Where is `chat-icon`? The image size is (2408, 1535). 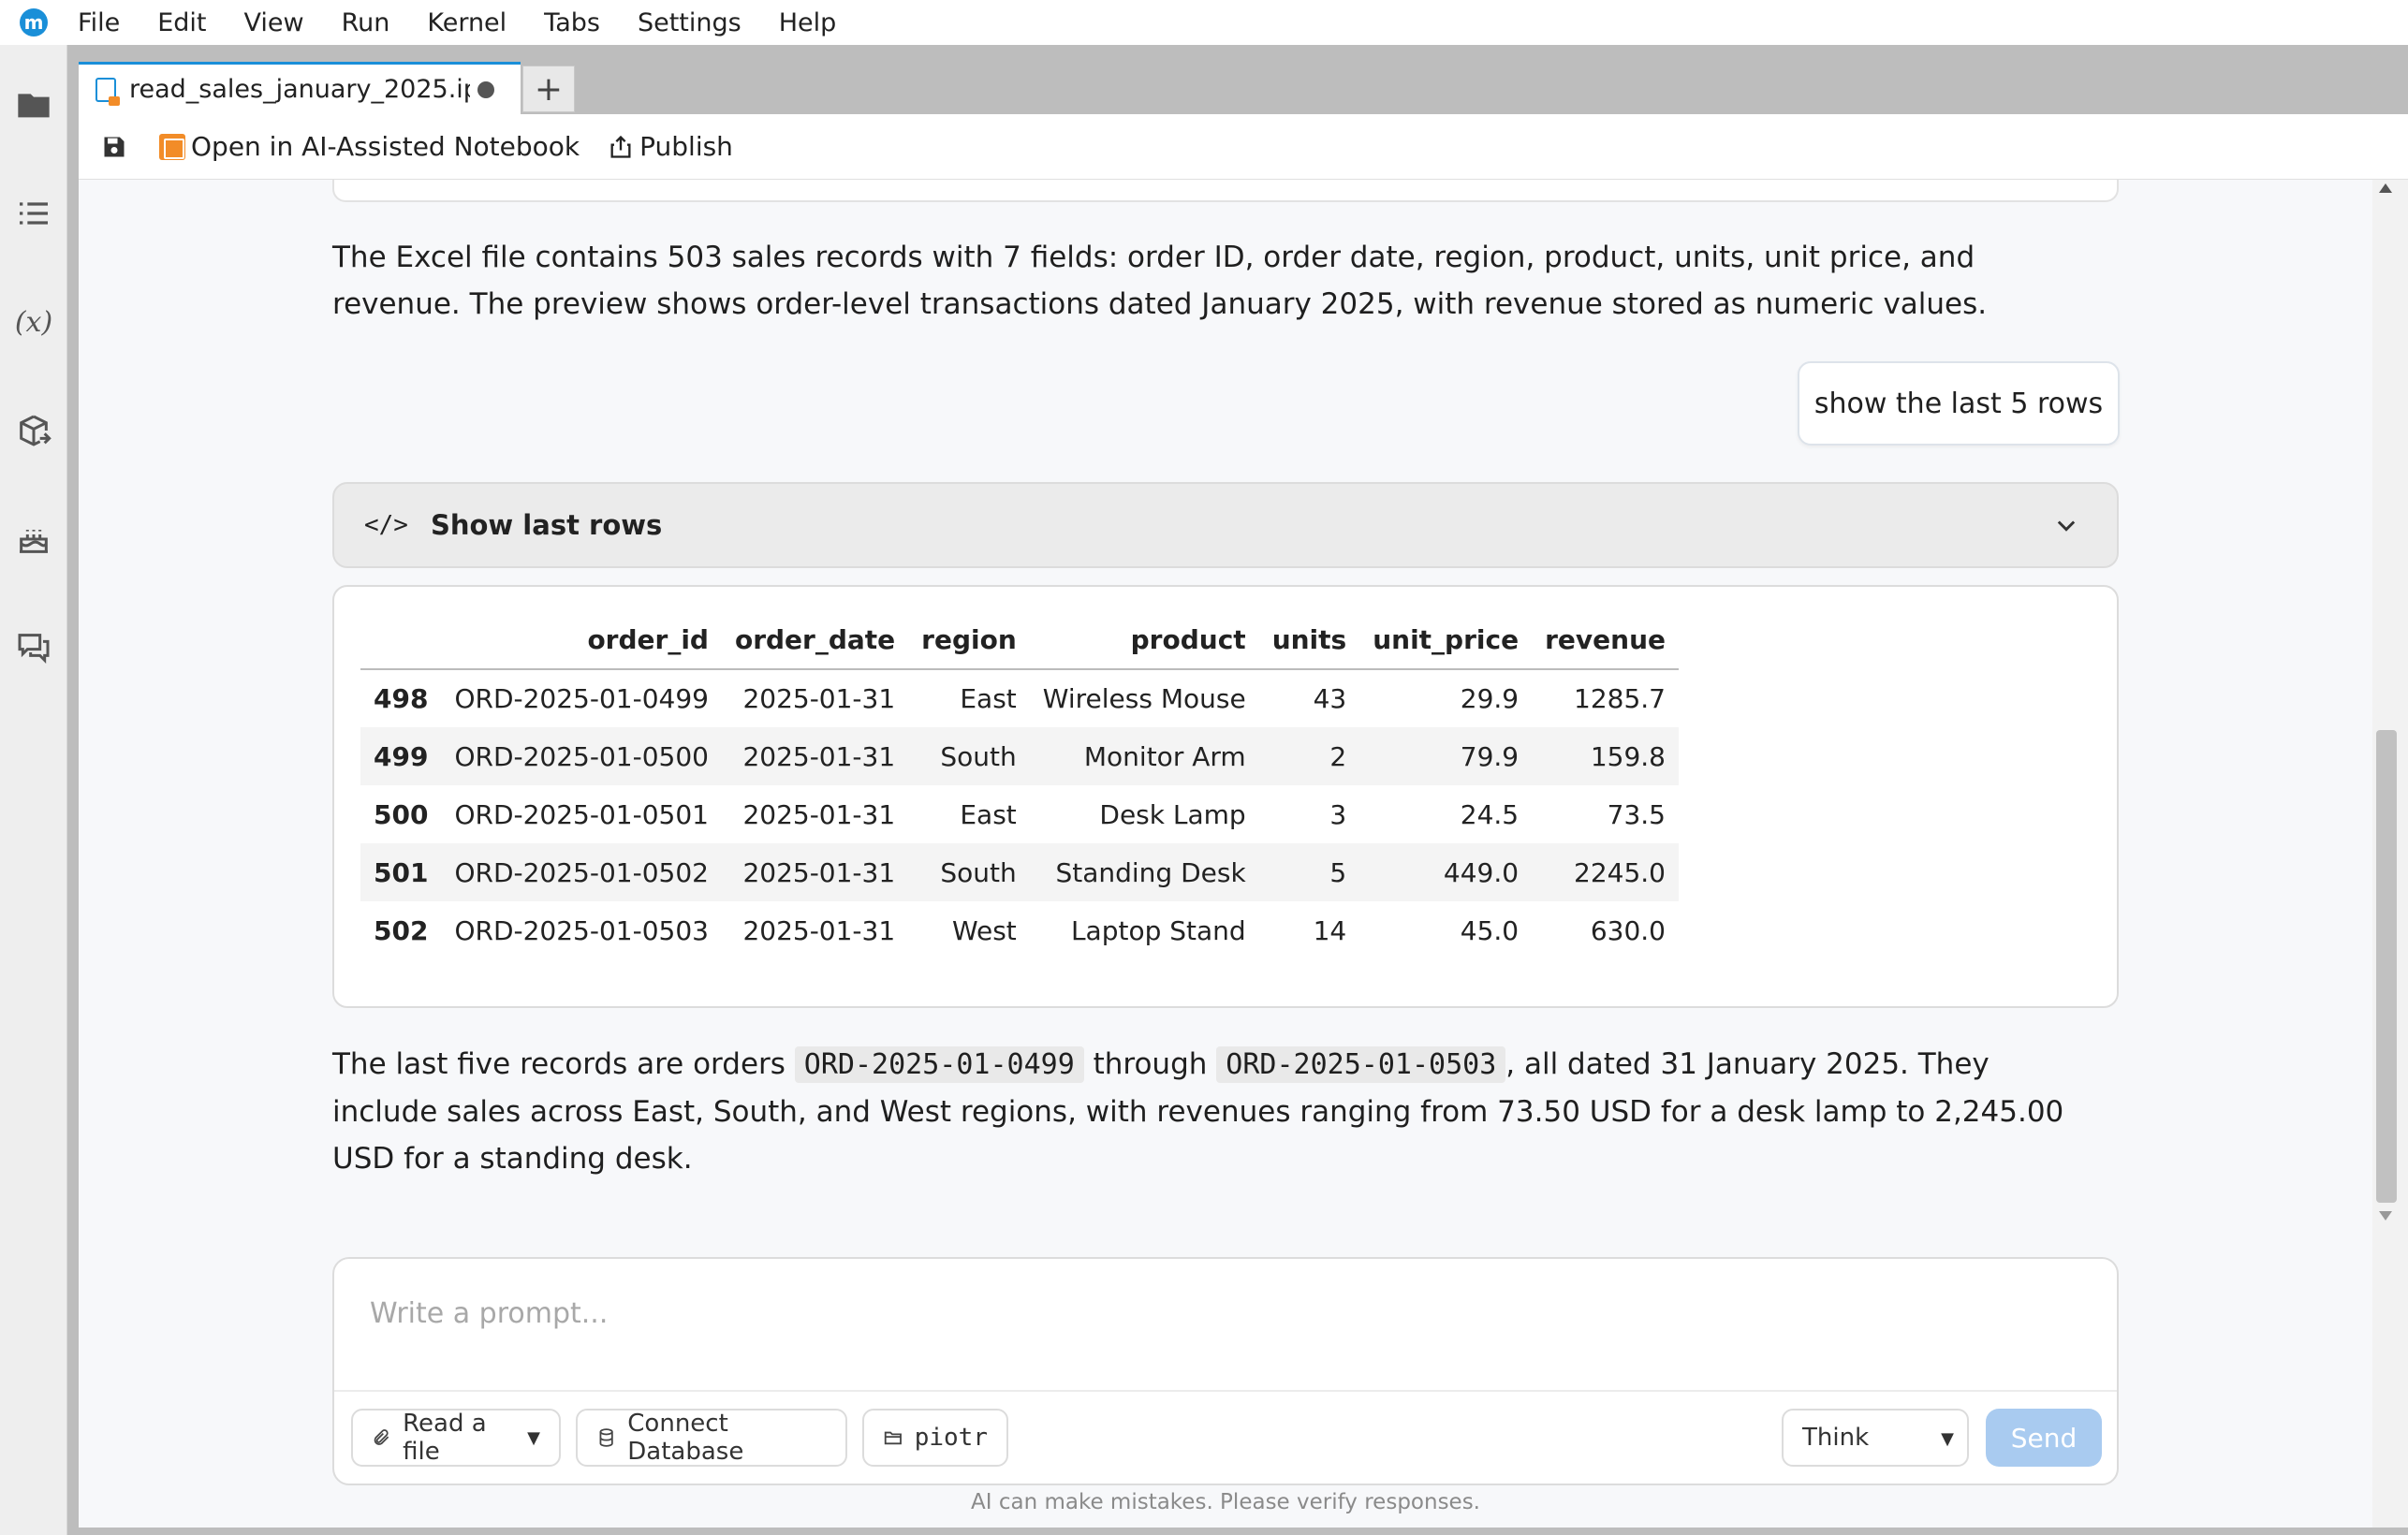
chat-icon is located at coordinates (33, 647).